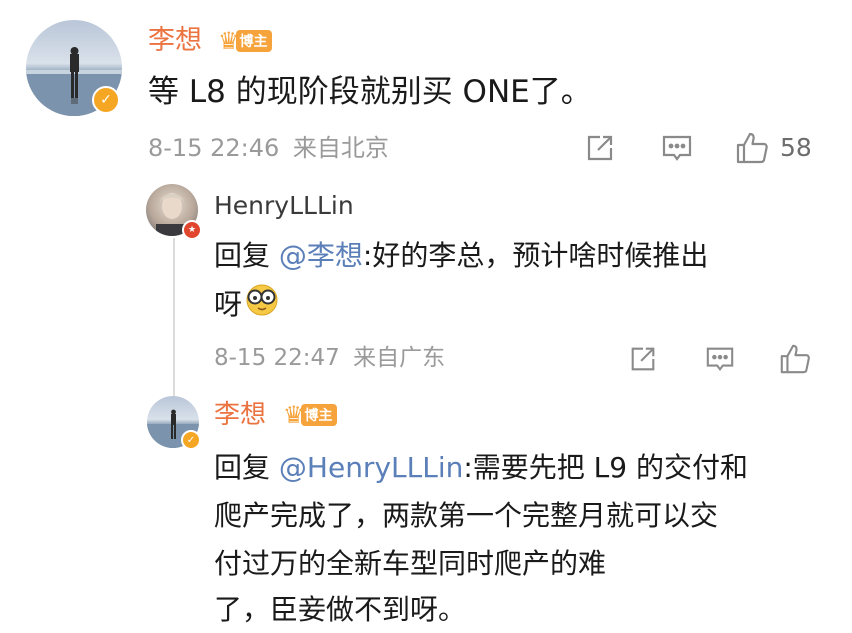 The width and height of the screenshot is (852, 633). Describe the element at coordinates (321, 255) in the screenshot. I see `reply1-mention: @李想` at that location.